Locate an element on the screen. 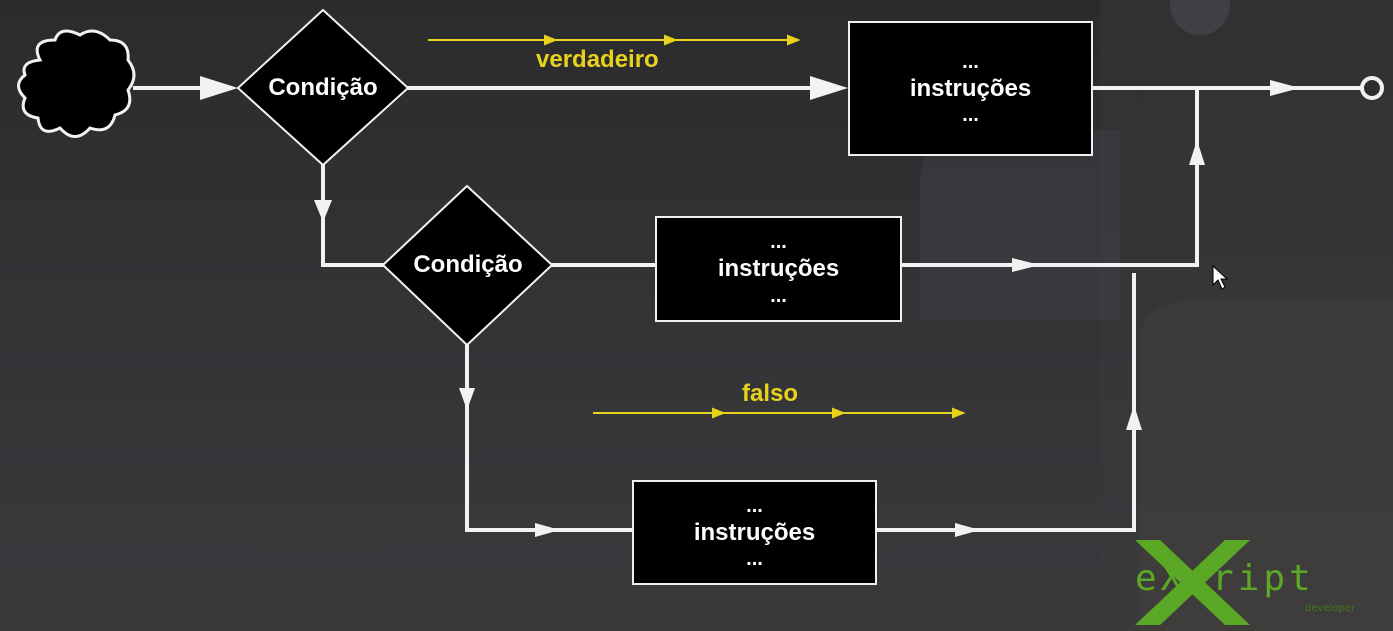  true-label: verdadeiro is located at coordinates (597, 59).